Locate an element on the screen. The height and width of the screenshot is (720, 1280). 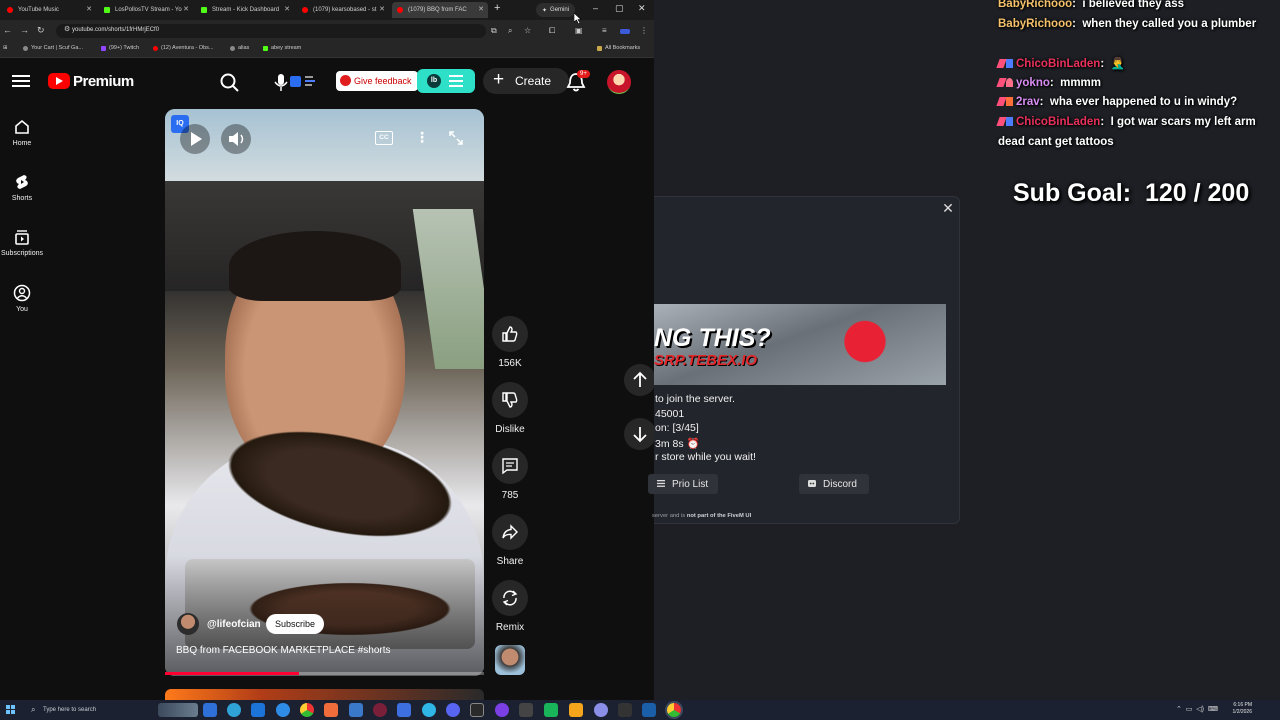
taskview-icon is located at coordinates (210, 710).